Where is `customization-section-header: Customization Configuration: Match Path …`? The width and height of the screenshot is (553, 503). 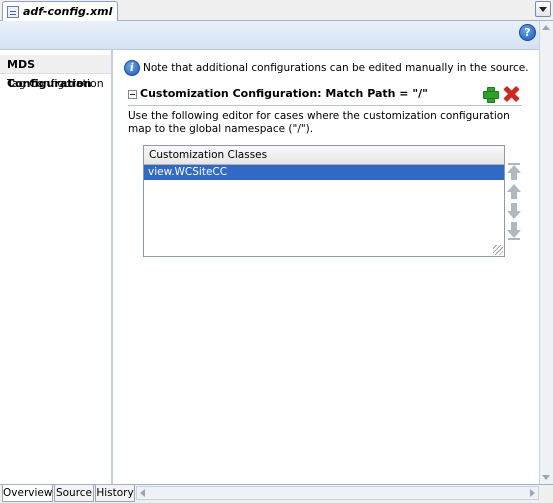 customization-section-header: Customization Configuration: Match Path … is located at coordinates (325, 96).